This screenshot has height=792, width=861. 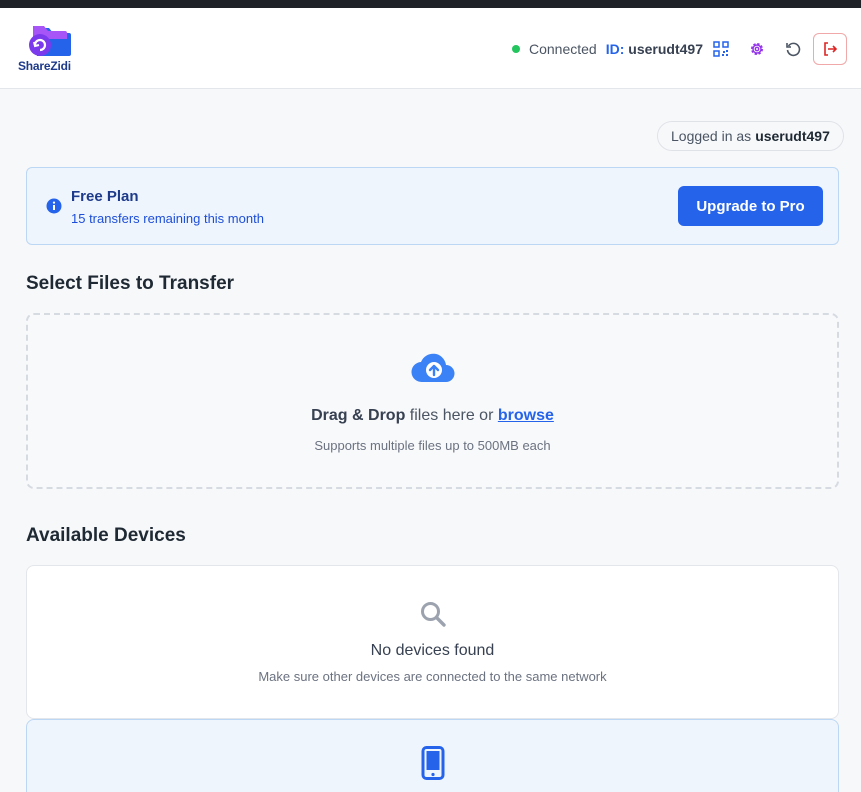 I want to click on logged-in-badge: Logged in as userudt497, so click(x=750, y=136).